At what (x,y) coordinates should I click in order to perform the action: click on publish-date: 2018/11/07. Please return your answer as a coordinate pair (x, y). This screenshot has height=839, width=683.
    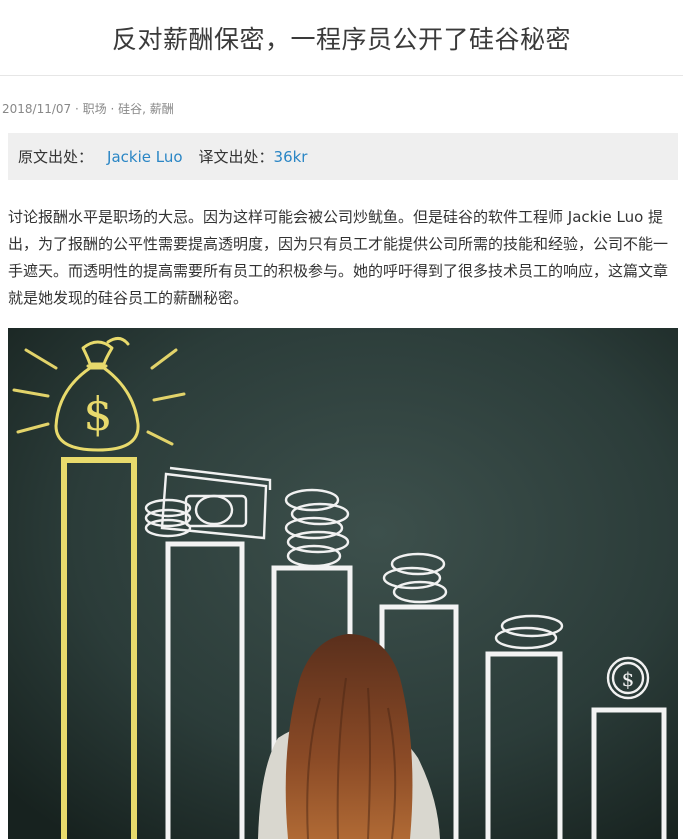
    Looking at the image, I should click on (37, 109).